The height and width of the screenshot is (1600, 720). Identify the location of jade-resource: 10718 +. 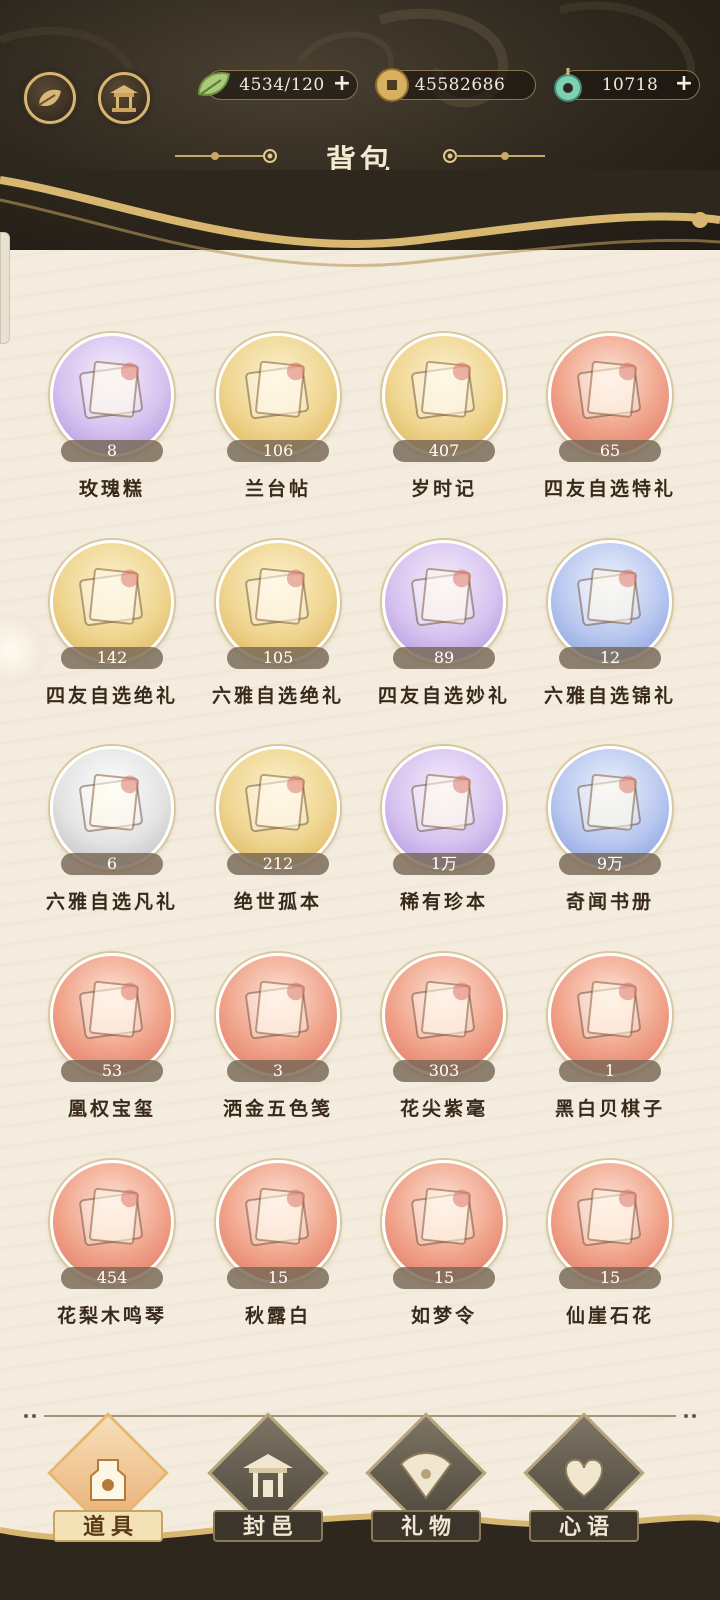
(627, 85).